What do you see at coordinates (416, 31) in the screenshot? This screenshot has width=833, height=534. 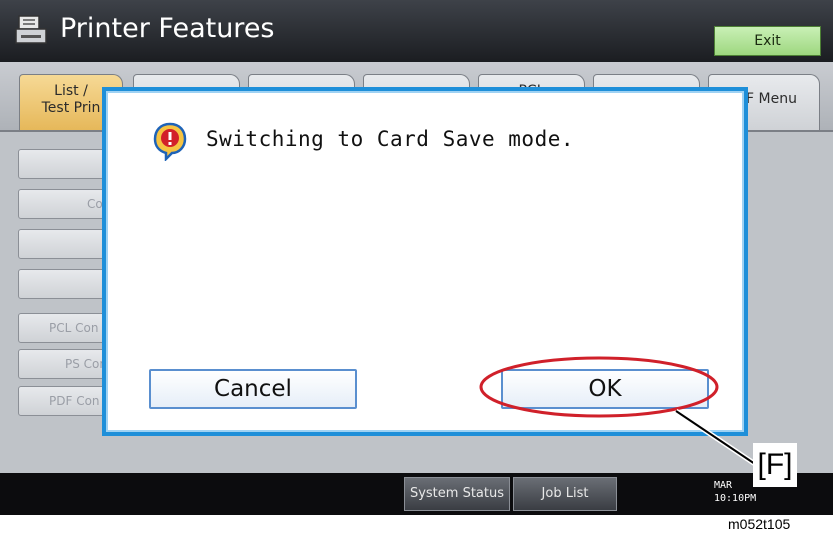 I see `title-bar: Printer Features Exit` at bounding box center [416, 31].